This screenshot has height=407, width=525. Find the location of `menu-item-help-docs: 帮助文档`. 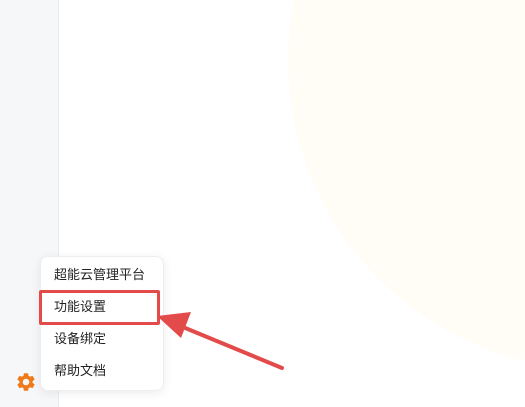

menu-item-help-docs: 帮助文档 is located at coordinates (102, 372).